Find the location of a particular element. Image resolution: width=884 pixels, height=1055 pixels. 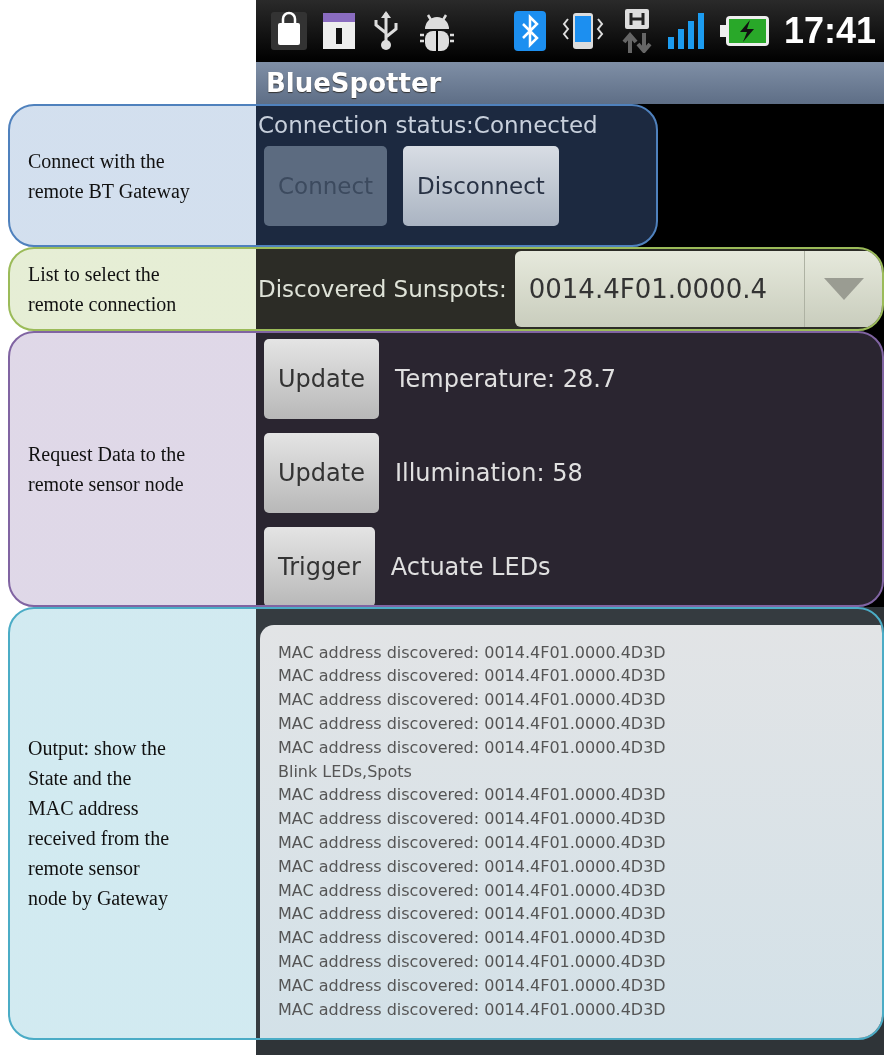

bluetooth-icon is located at coordinates (529, 31).